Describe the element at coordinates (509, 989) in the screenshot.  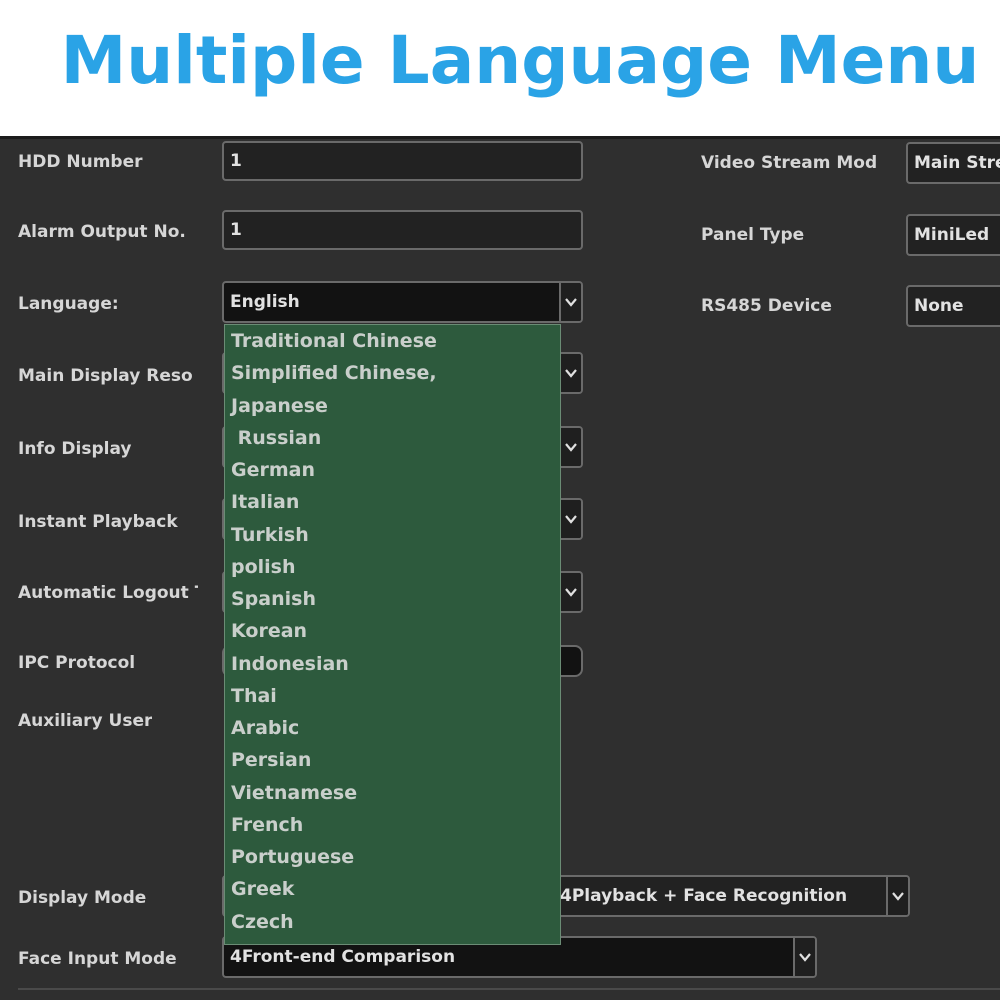
I see `divider` at that location.